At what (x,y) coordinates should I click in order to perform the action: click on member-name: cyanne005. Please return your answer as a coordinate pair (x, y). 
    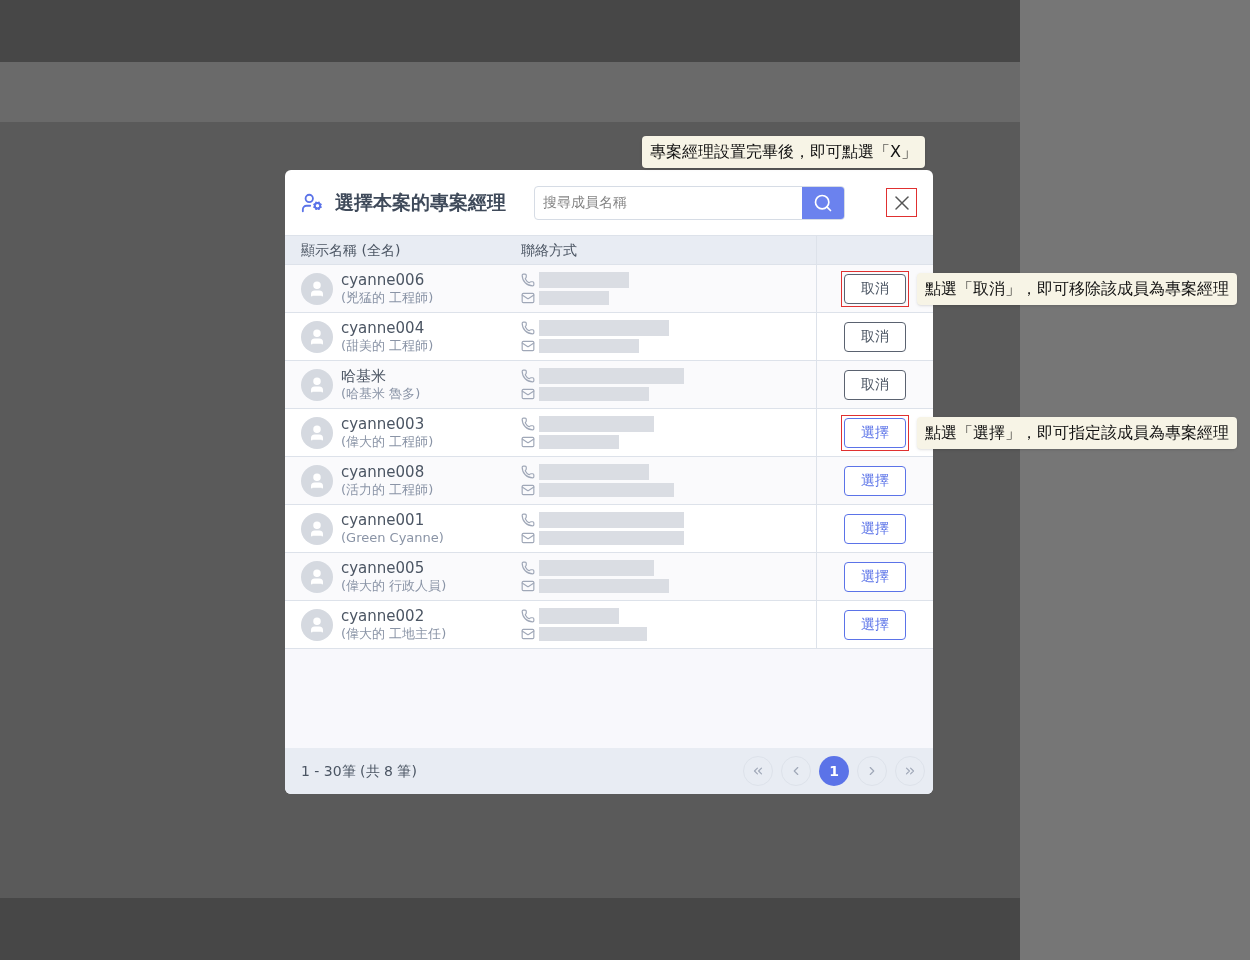
    Looking at the image, I should click on (383, 568).